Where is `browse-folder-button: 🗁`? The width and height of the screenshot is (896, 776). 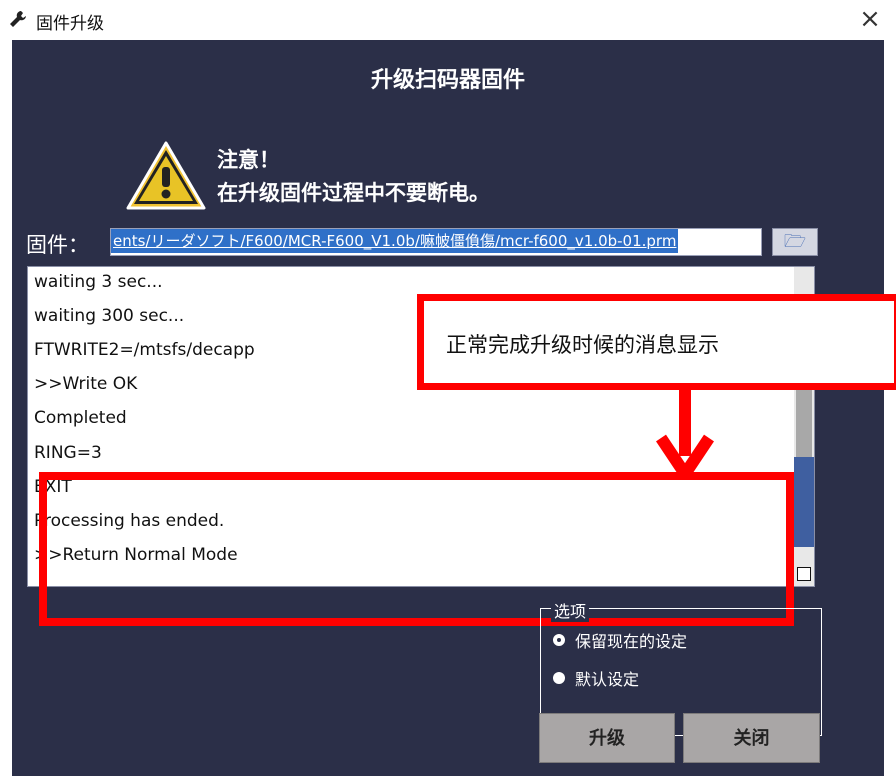 browse-folder-button: 🗁 is located at coordinates (795, 242).